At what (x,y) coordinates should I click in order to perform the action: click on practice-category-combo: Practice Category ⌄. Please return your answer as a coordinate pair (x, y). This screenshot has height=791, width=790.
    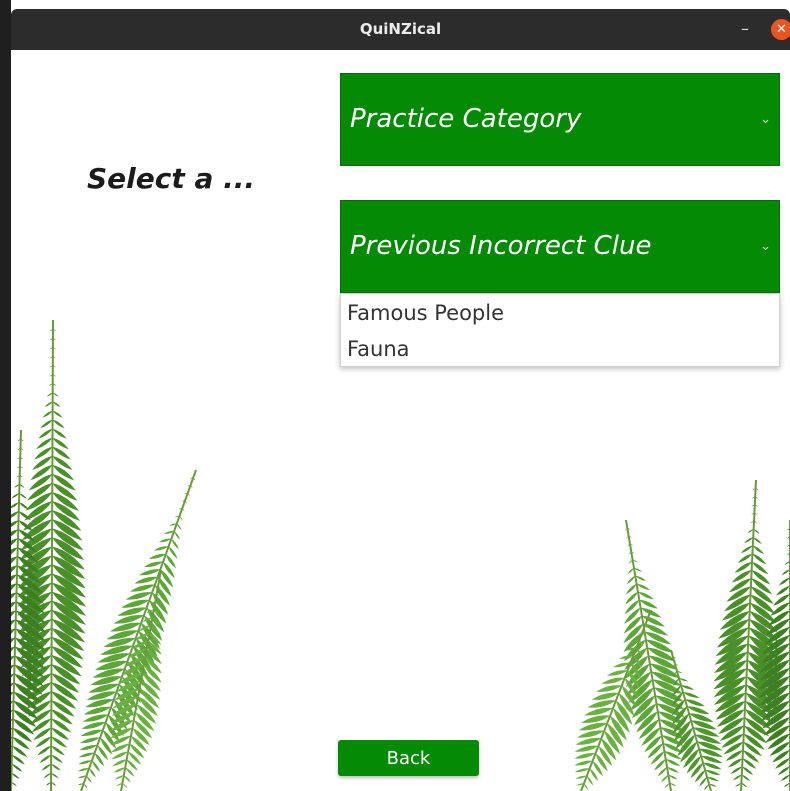
    Looking at the image, I should click on (560, 119).